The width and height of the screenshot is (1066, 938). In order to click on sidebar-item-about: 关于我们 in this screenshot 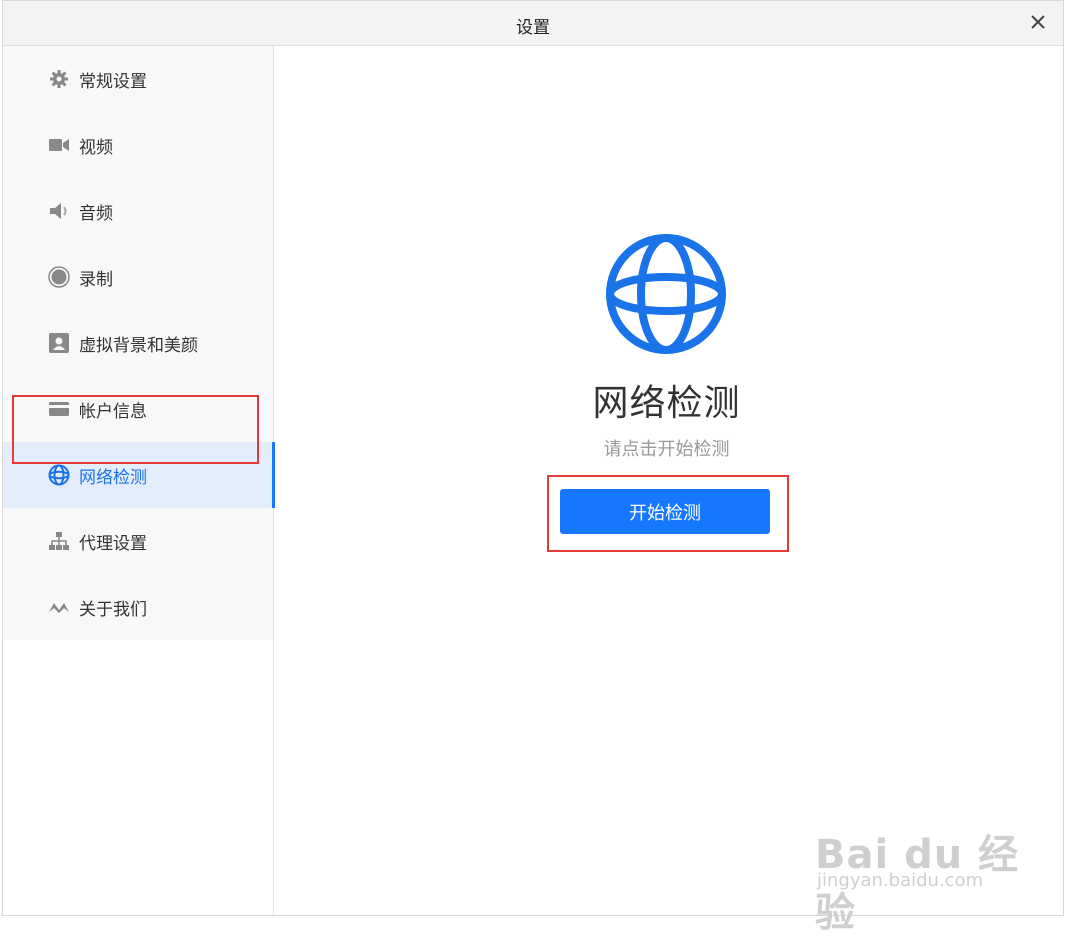, I will do `click(138, 607)`.